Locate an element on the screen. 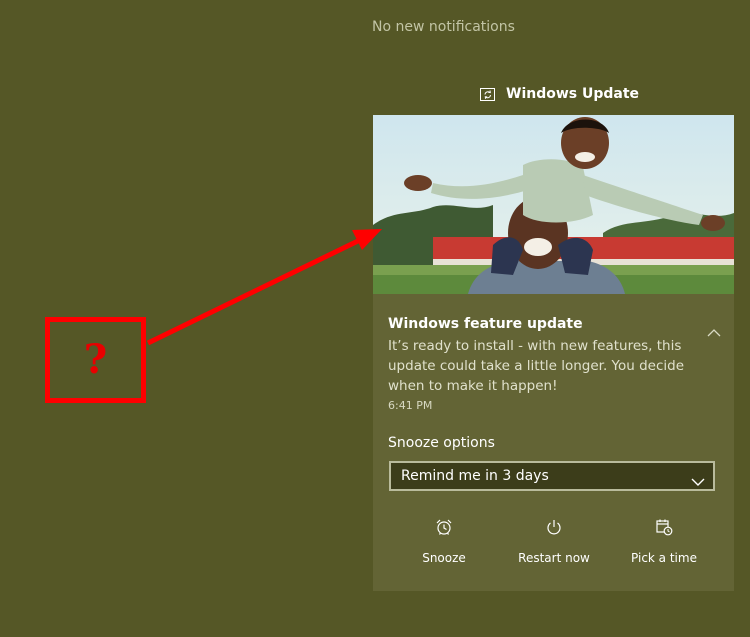 This screenshot has width=750, height=637. restart-now-button-label: Restart now is located at coordinates (554, 558).